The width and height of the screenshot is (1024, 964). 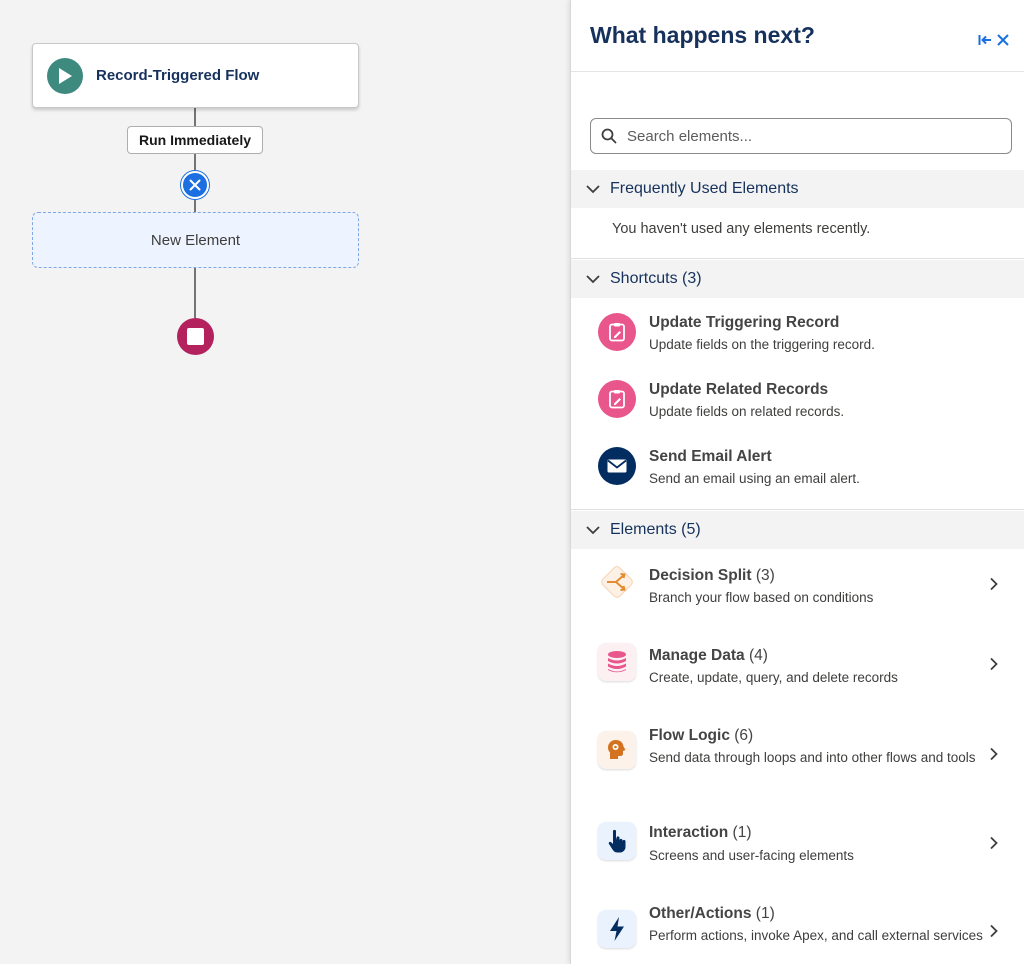 What do you see at coordinates (761, 597) in the screenshot?
I see `element-desc: Branch your flow based on conditions` at bounding box center [761, 597].